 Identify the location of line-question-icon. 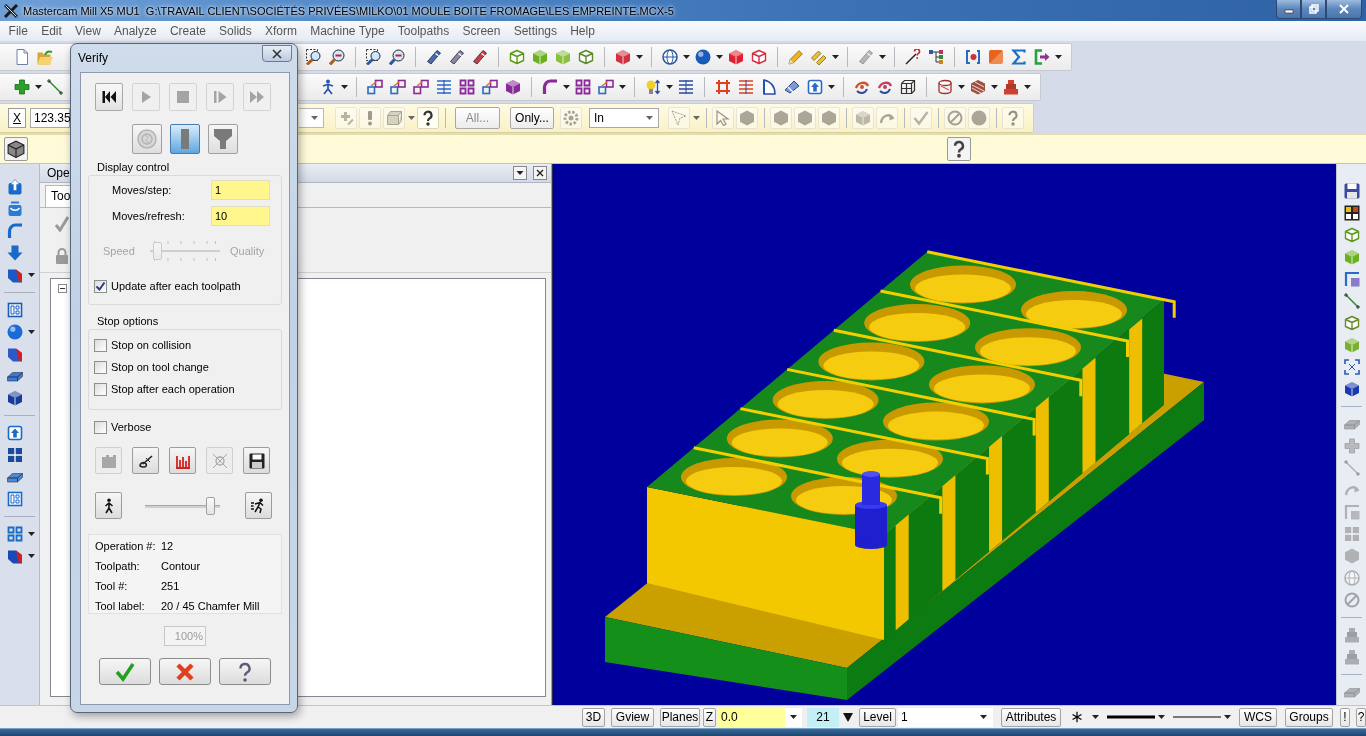
(912, 57).